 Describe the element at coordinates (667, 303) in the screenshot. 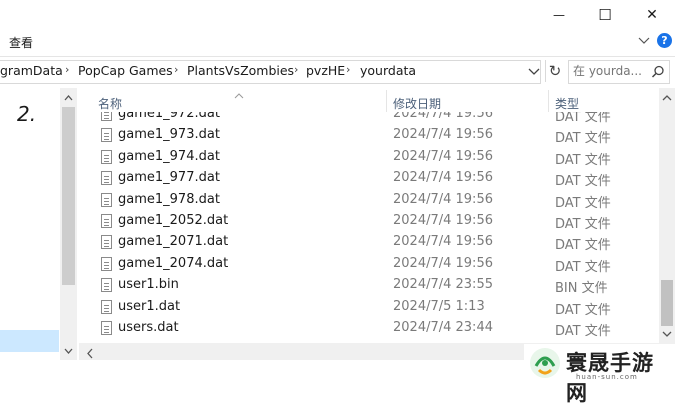

I see `file-list-scrollbar-thumb` at that location.